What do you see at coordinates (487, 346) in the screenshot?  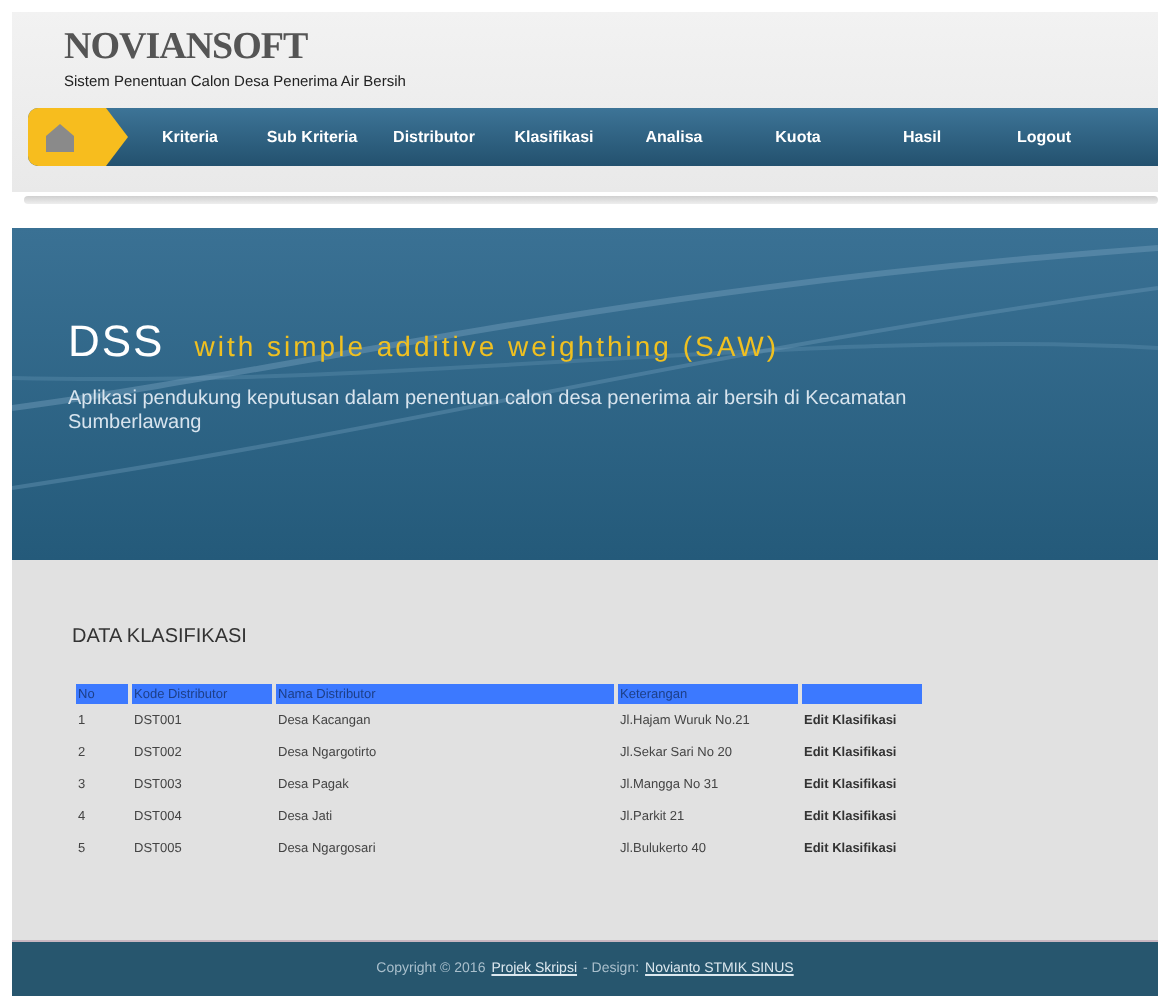 I see `banner-tagline: with simple additive weighthing (SAW)` at bounding box center [487, 346].